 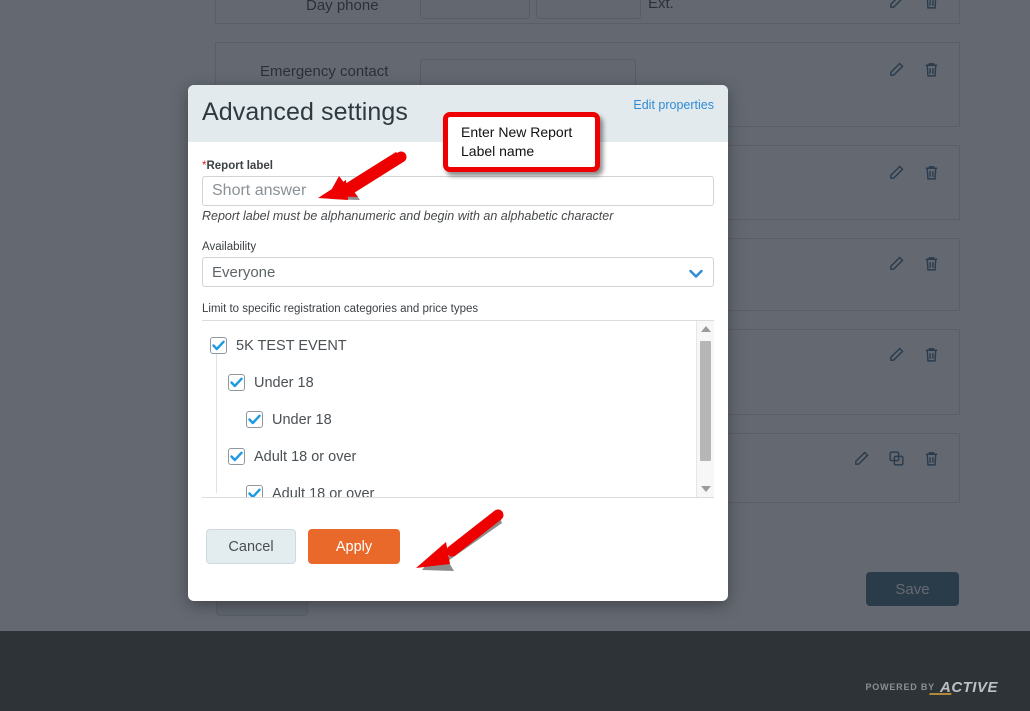 I want to click on report-label-input, so click(x=458, y=191).